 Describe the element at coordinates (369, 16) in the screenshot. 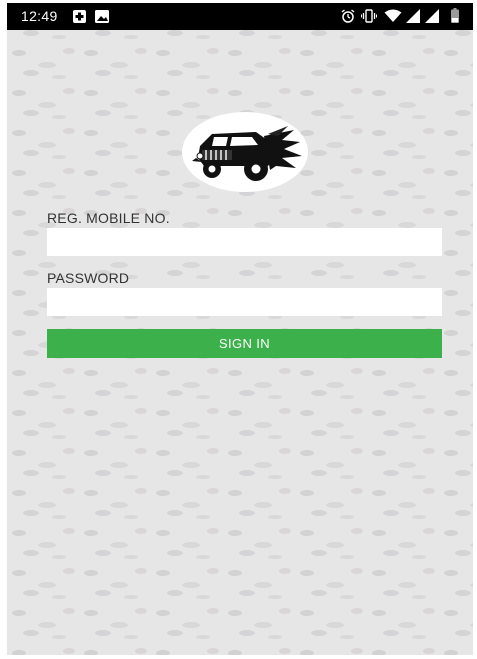

I see `vibrate-icon` at that location.